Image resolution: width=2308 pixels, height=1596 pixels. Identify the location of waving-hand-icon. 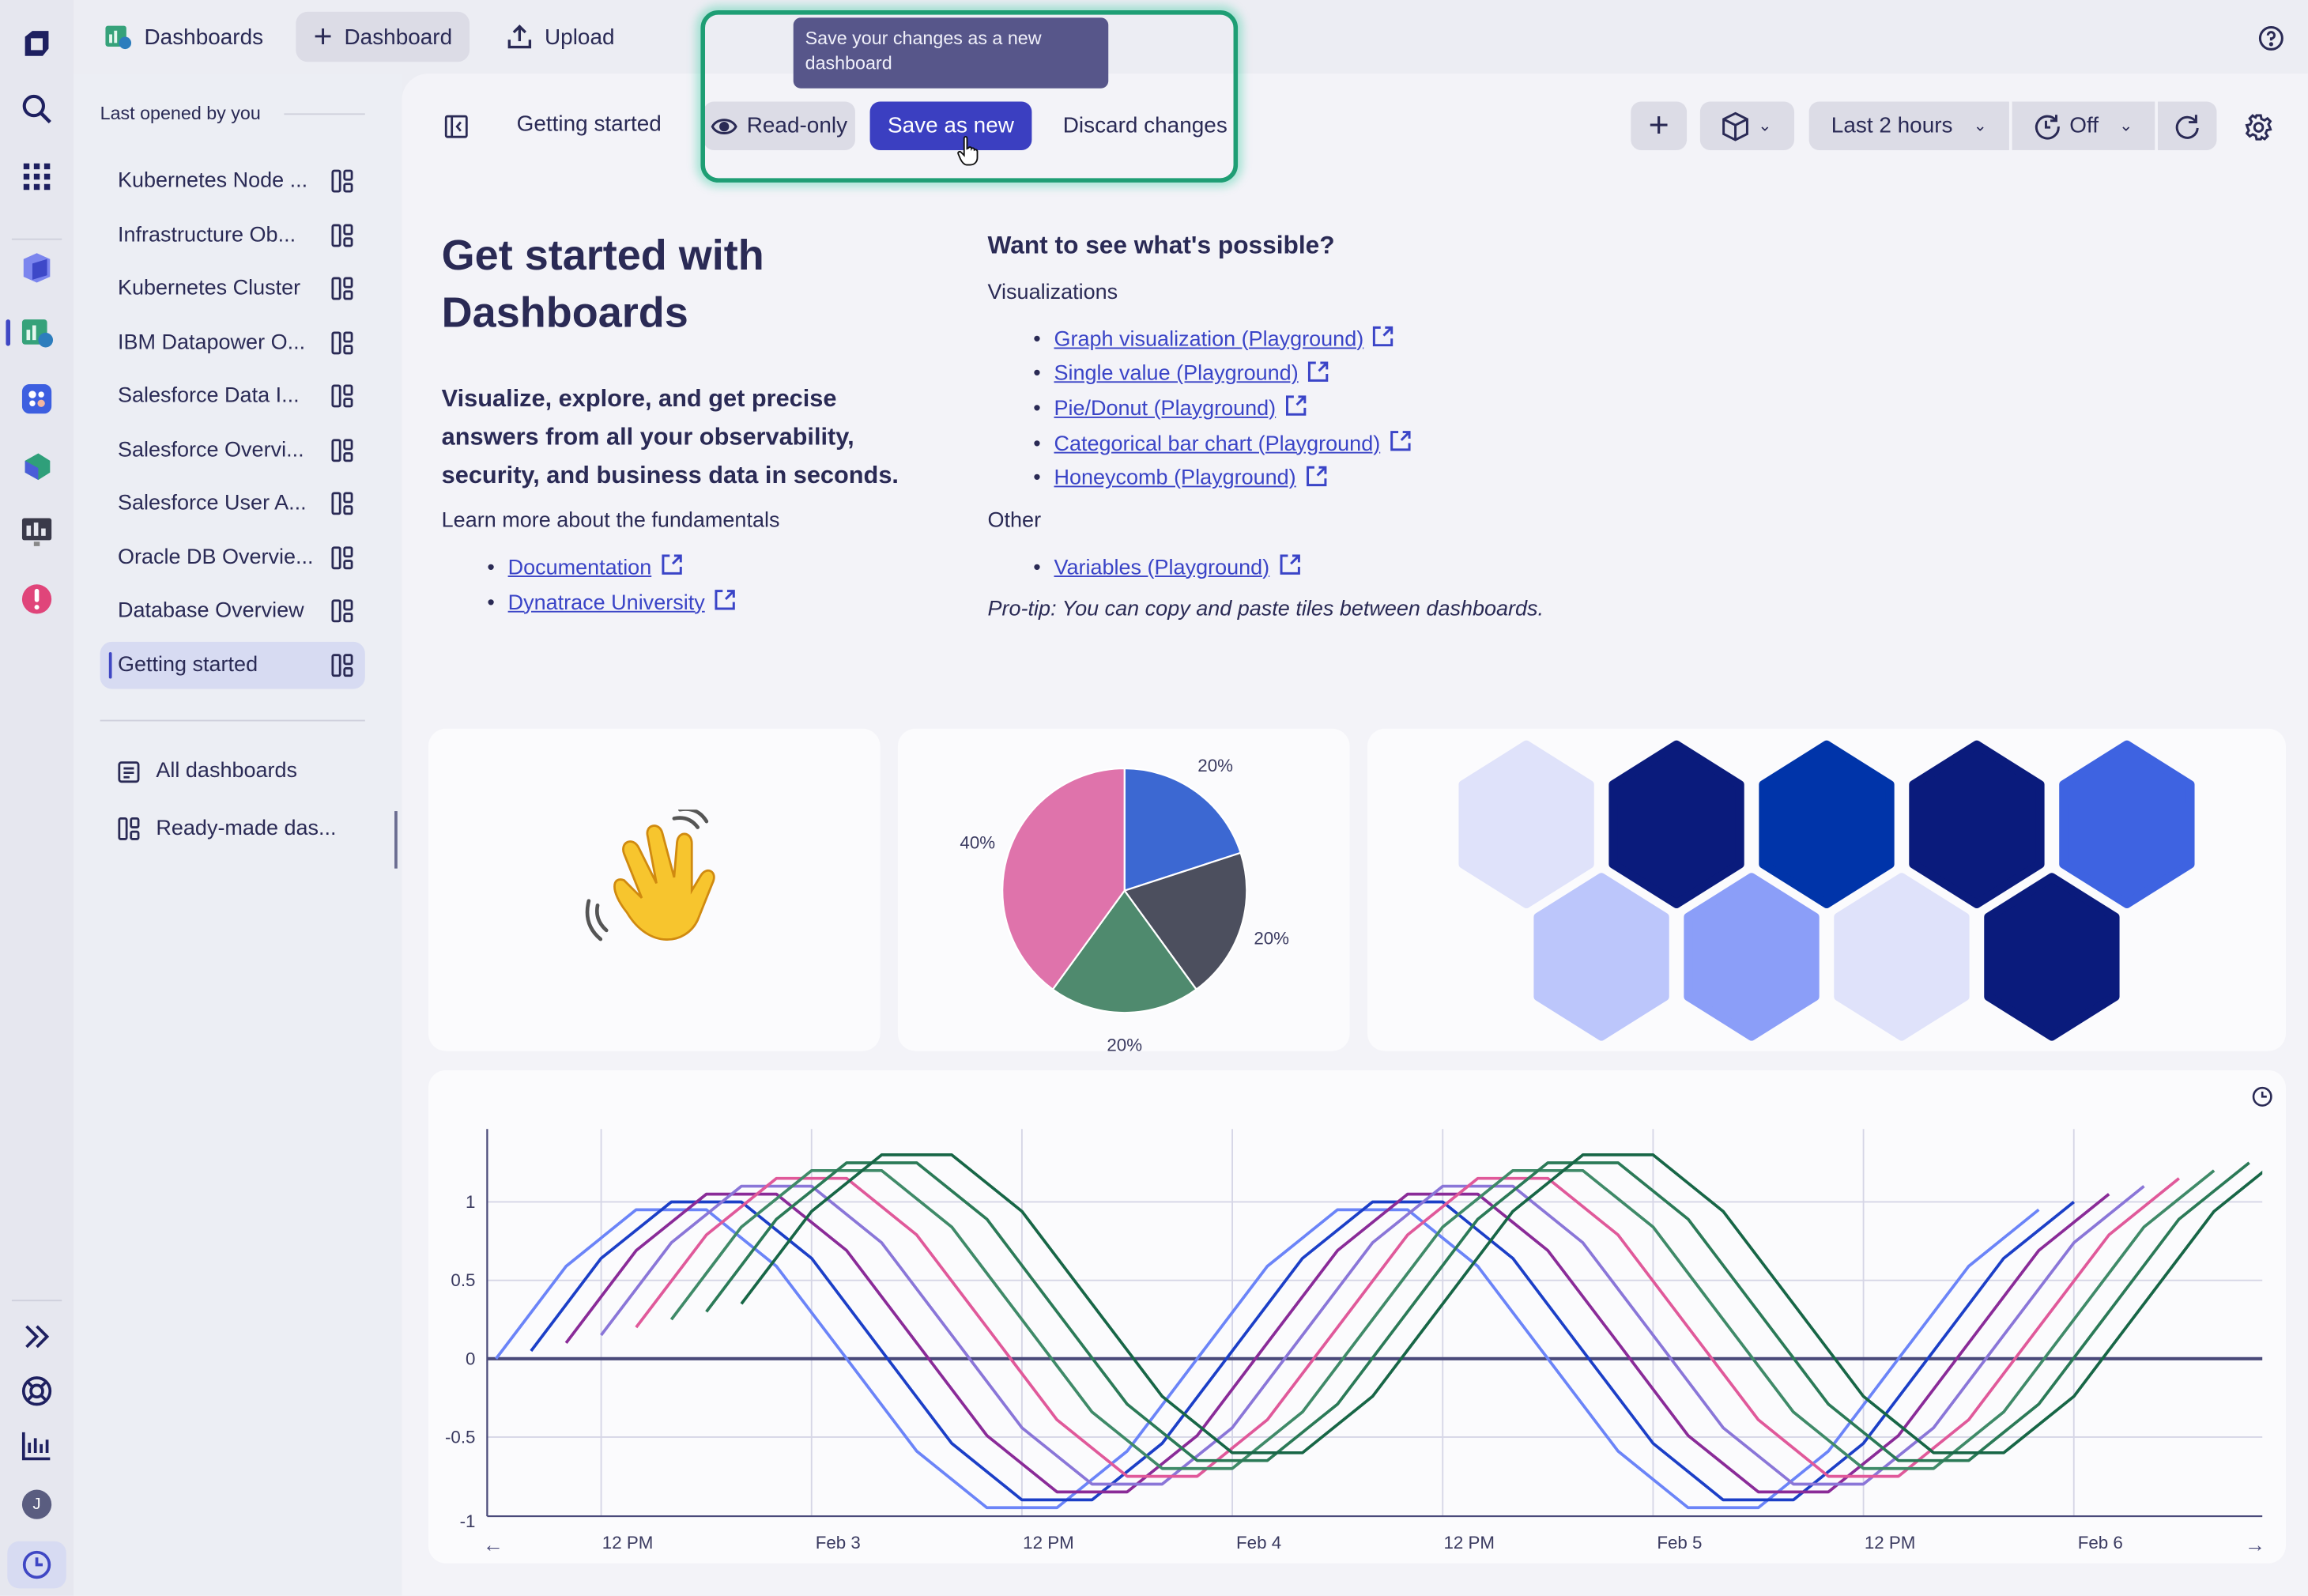
(650, 875).